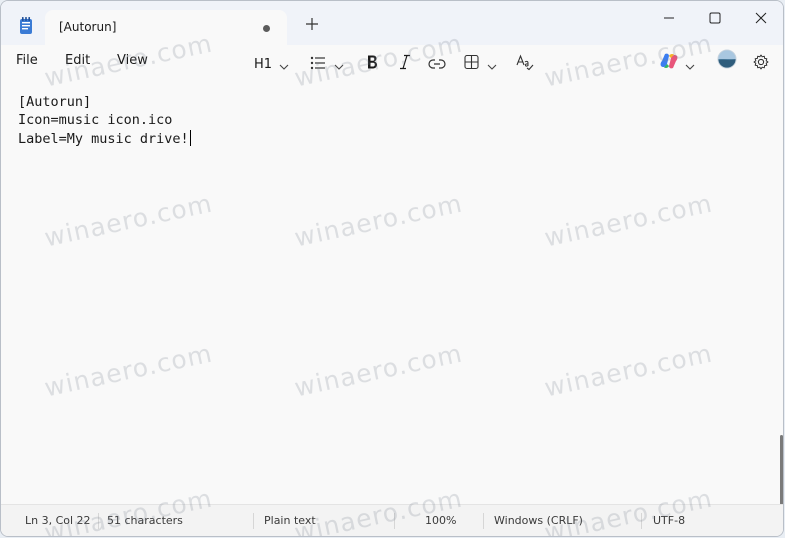 The image size is (785, 538). I want to click on maximize-icon, so click(715, 18).